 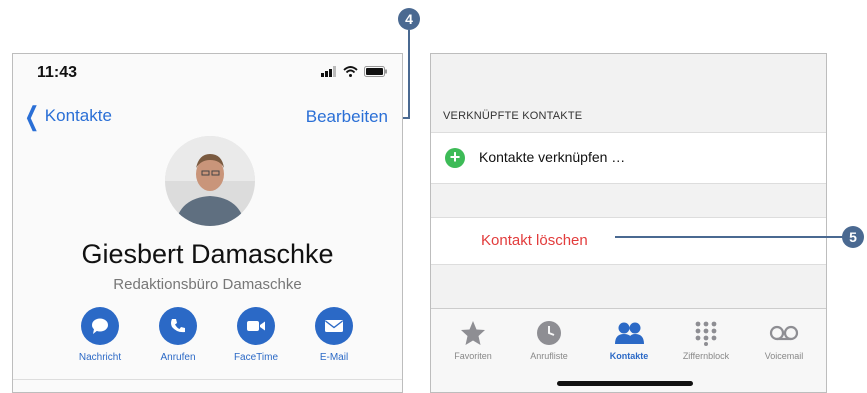 I want to click on message-button: Nachricht, so click(x=100, y=335).